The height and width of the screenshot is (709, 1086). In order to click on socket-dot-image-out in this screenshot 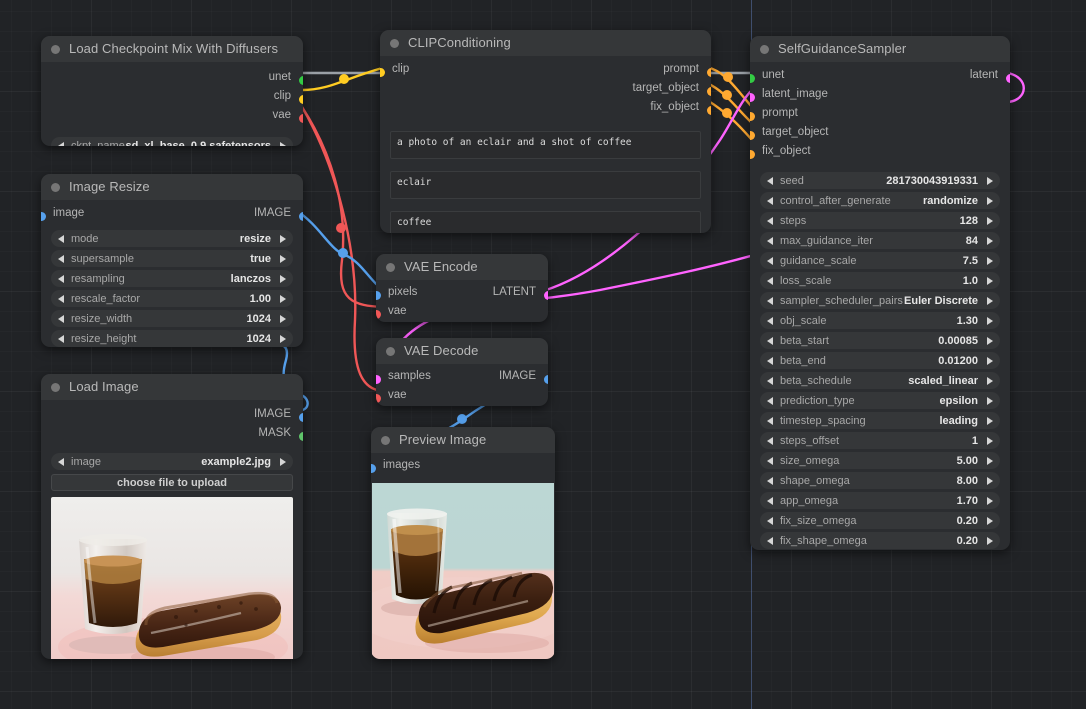, I will do `click(545, 379)`.